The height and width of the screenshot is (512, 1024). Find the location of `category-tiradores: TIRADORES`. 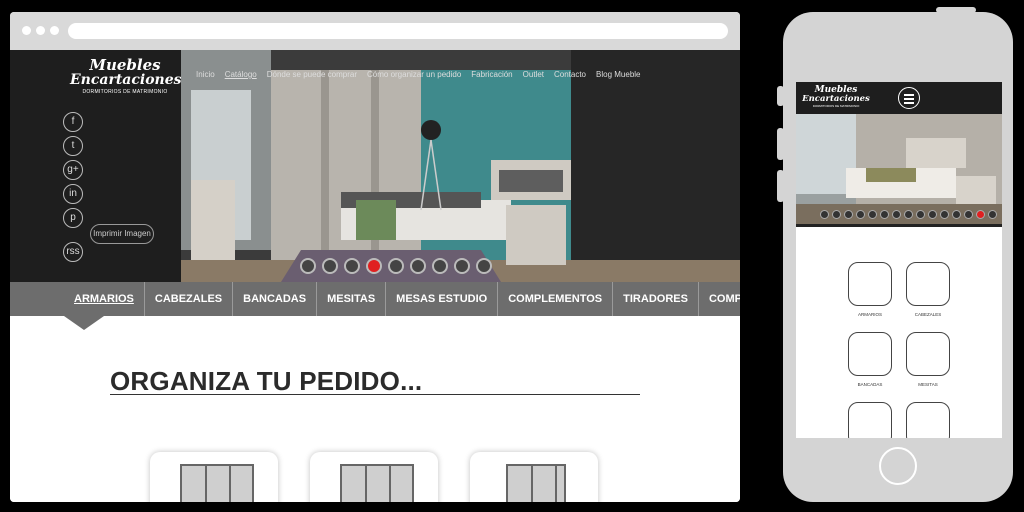

category-tiradores: TIRADORES is located at coordinates (656, 299).